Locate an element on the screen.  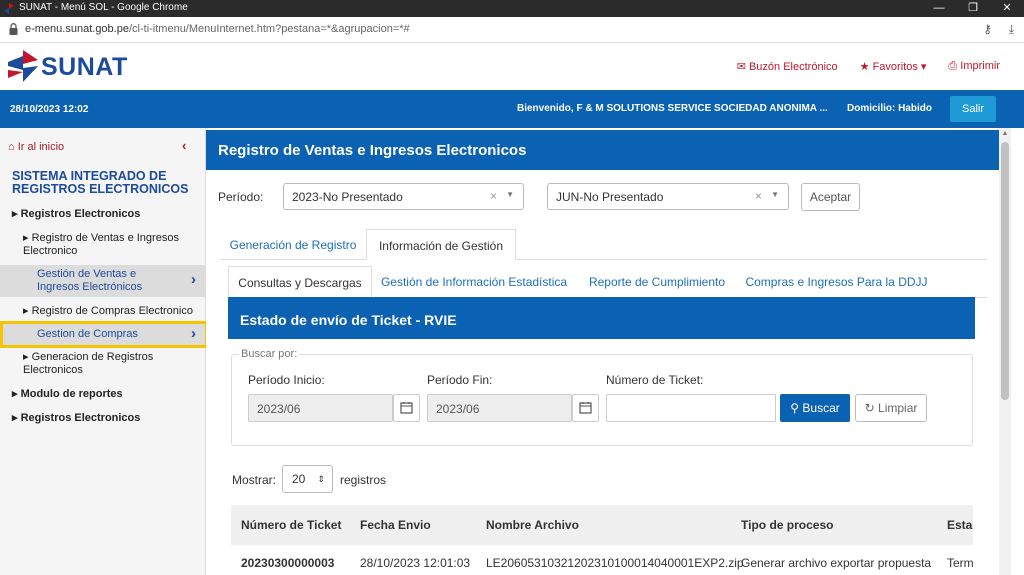
tab-informacion-gestion: Información de Gestión is located at coordinates (441, 244).